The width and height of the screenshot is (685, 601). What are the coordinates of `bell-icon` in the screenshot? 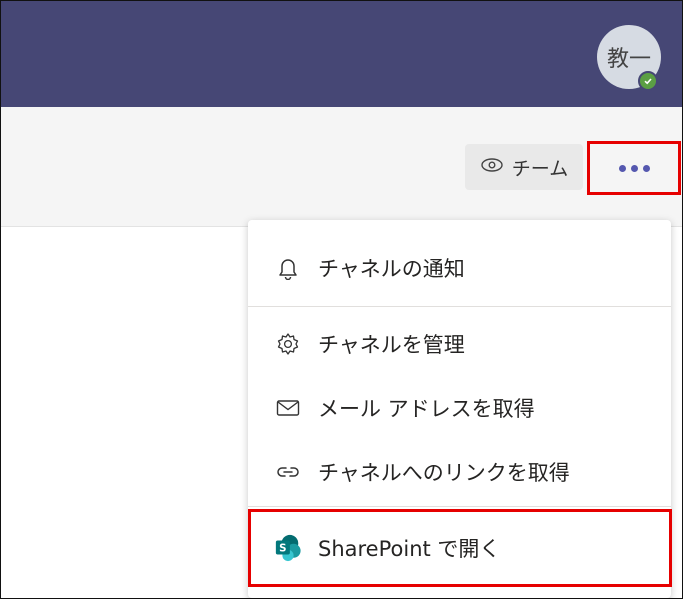 It's located at (288, 268).